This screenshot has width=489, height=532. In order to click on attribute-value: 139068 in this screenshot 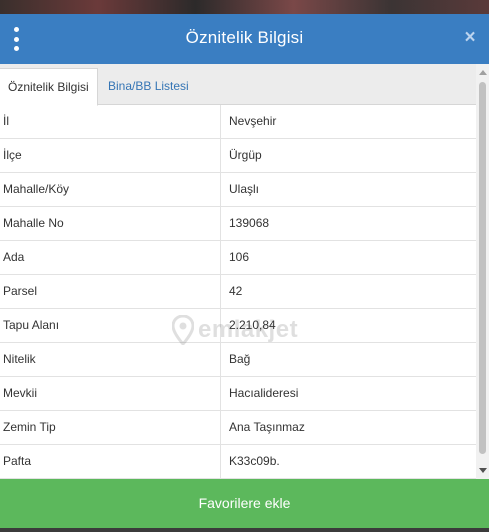, I will do `click(249, 223)`.